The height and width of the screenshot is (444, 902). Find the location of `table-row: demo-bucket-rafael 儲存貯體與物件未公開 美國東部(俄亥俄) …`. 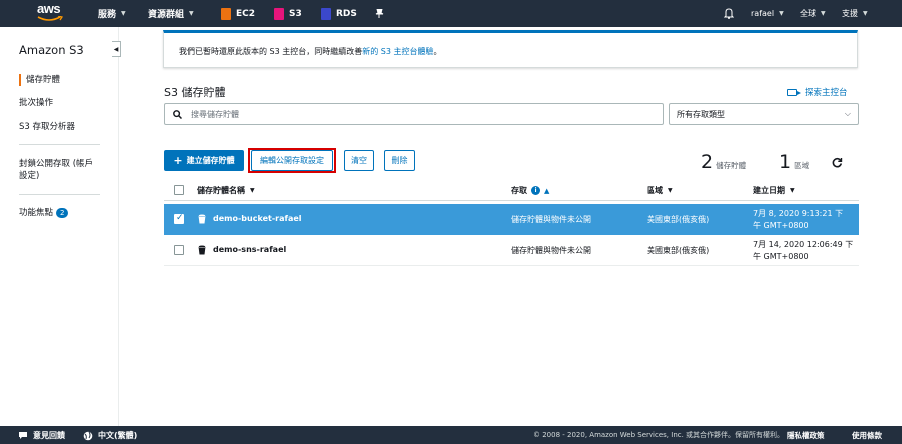

table-row: demo-bucket-rafael 儲存貯體與物件未公開 美國東部(俄亥俄) … is located at coordinates (511, 219).